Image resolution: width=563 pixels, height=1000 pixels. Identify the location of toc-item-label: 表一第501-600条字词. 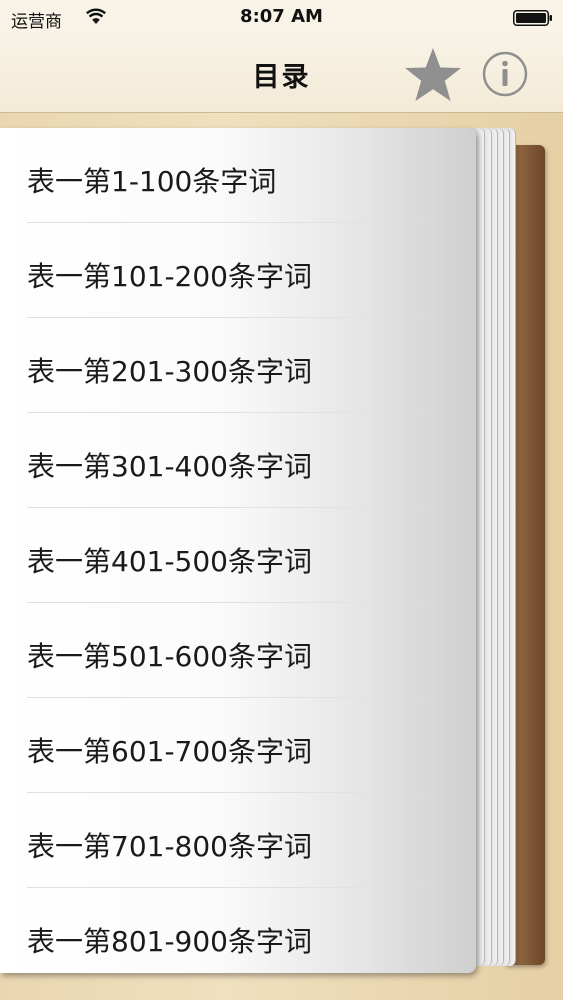
(169, 656).